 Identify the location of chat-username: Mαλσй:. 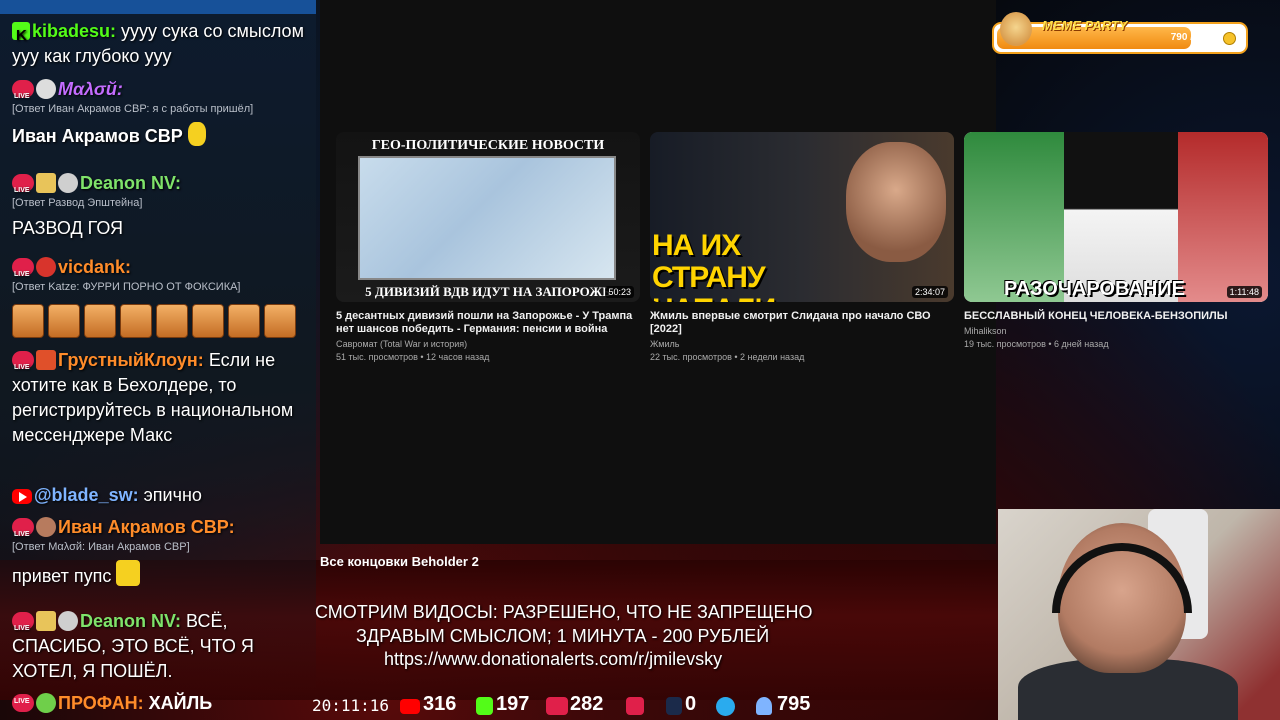
(90, 89).